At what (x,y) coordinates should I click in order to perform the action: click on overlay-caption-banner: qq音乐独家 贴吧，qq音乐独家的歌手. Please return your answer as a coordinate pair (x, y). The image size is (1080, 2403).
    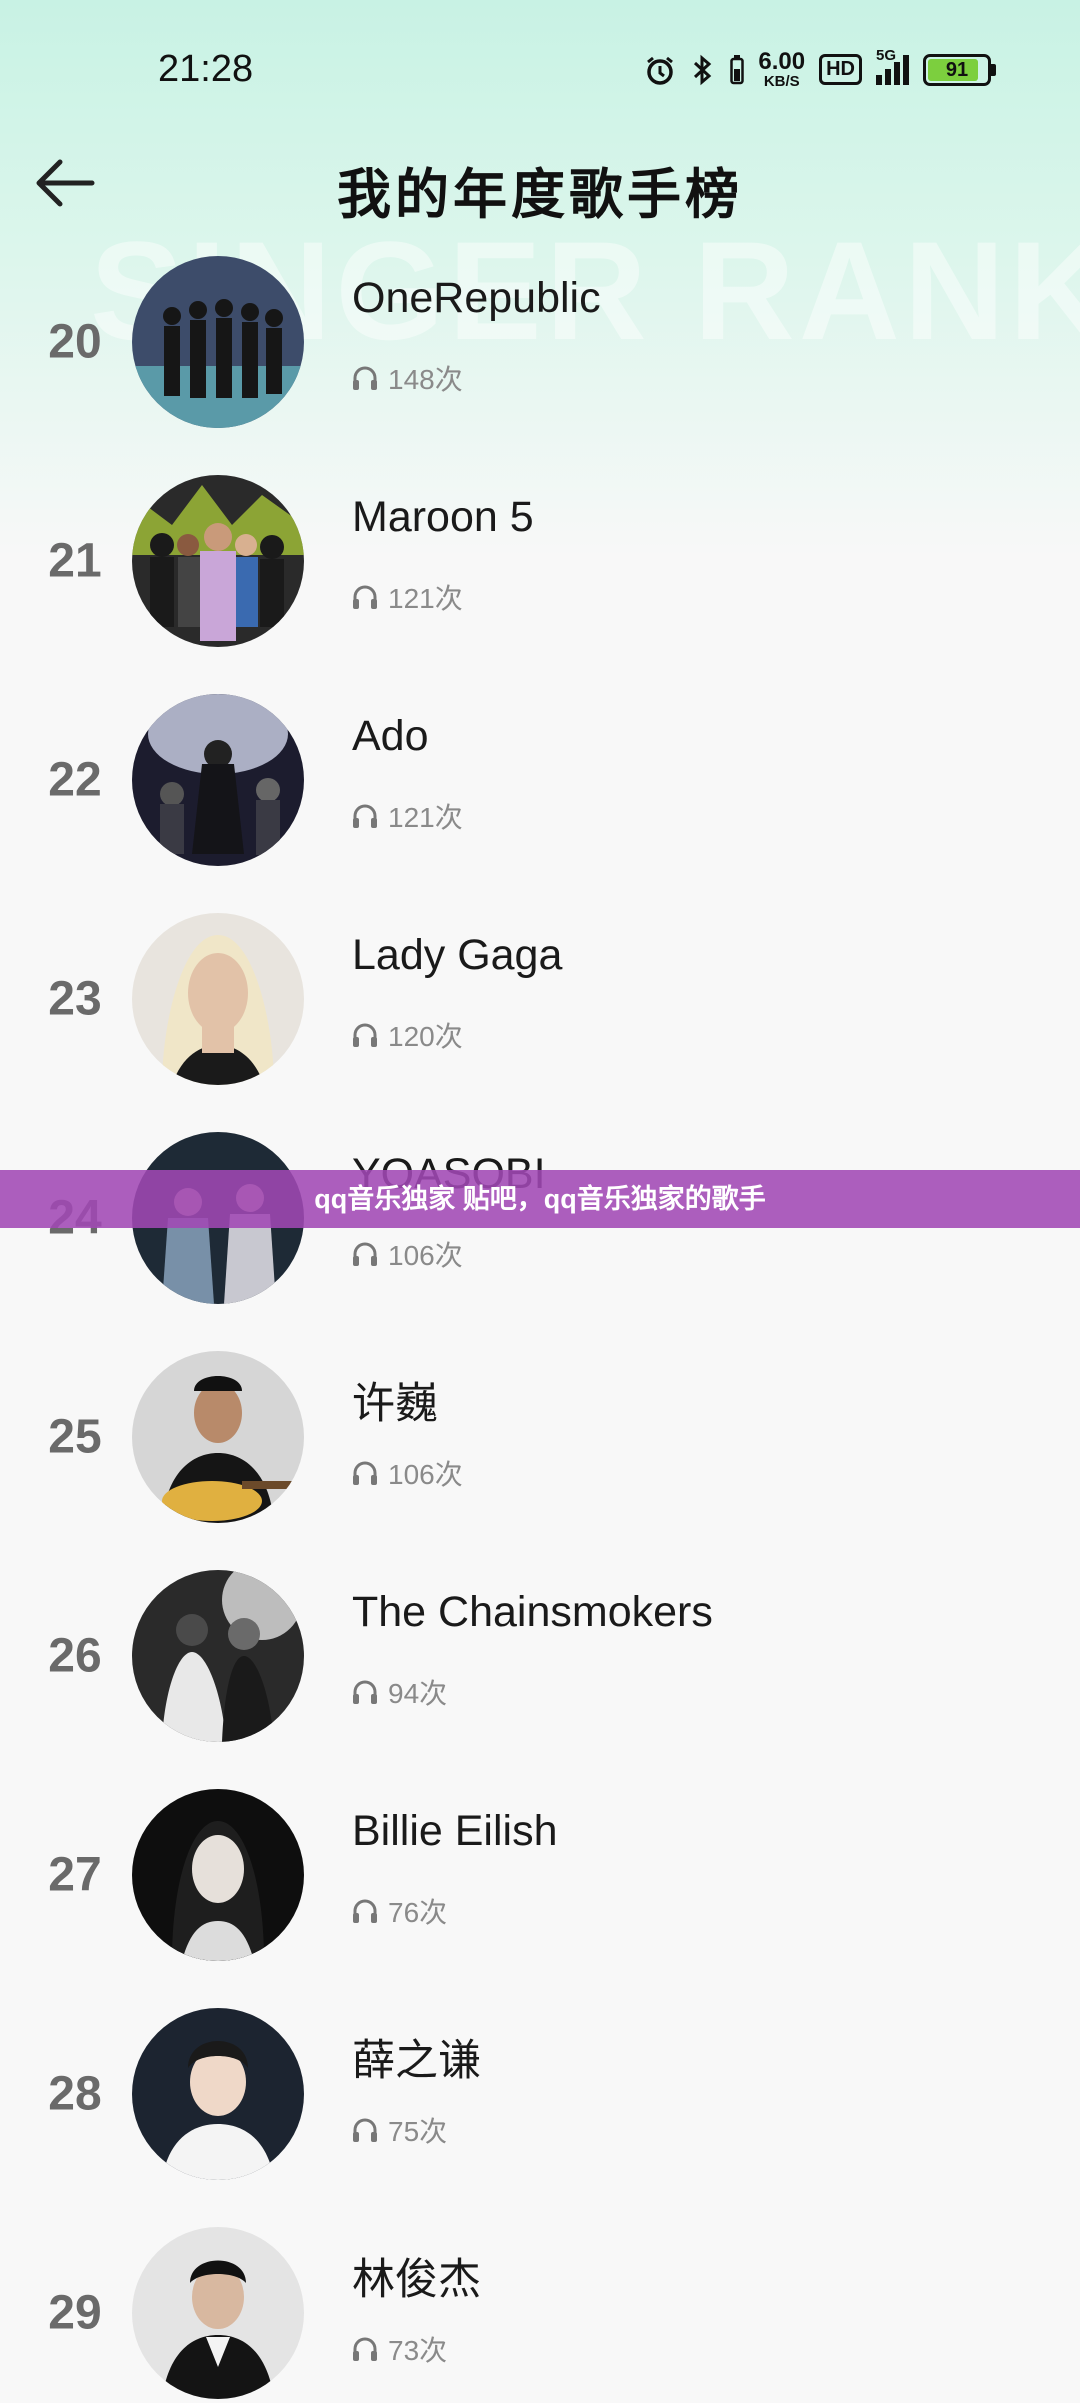
    Looking at the image, I should click on (540, 1199).